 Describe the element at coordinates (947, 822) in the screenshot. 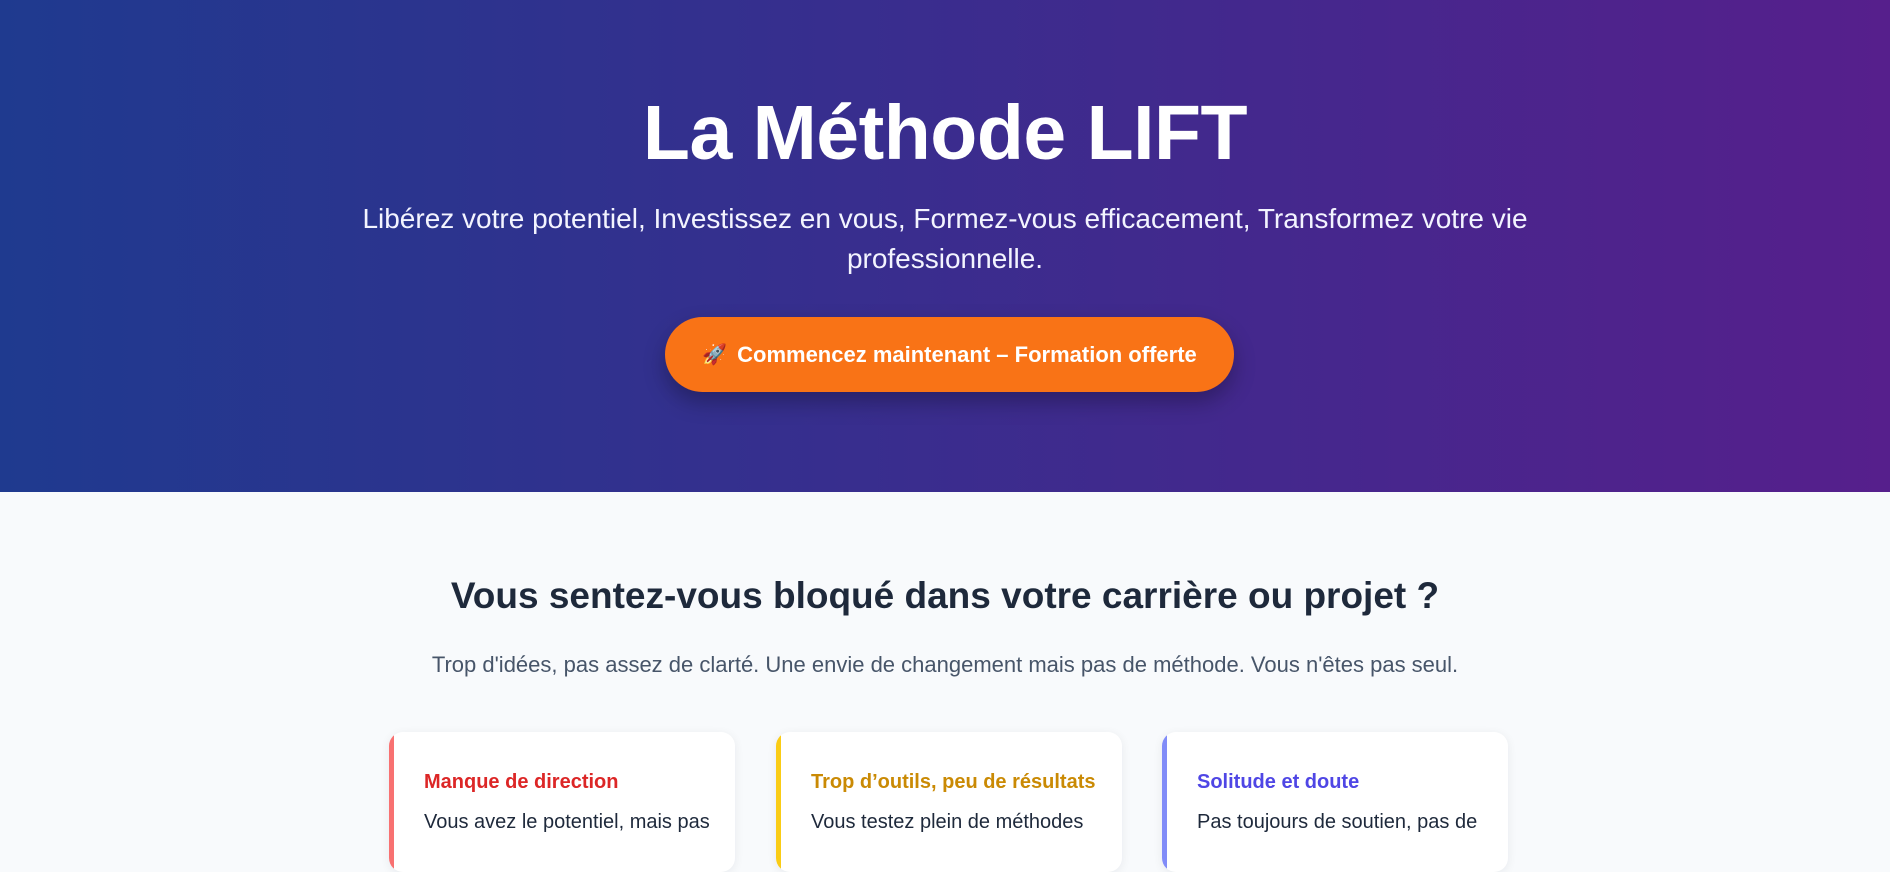

I see `card-text: Vous testez plein de méthodes` at that location.